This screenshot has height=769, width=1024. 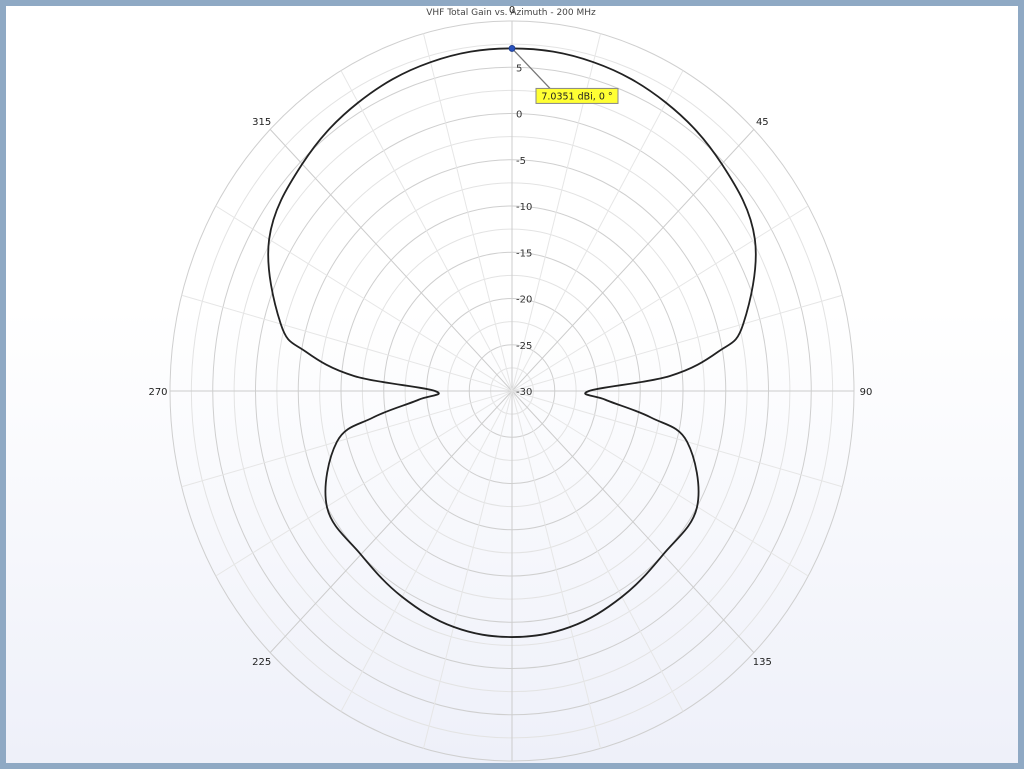 I want to click on chart-title: VHF Total Gain vs. Azimuth - 200 MHz, so click(x=511, y=13).